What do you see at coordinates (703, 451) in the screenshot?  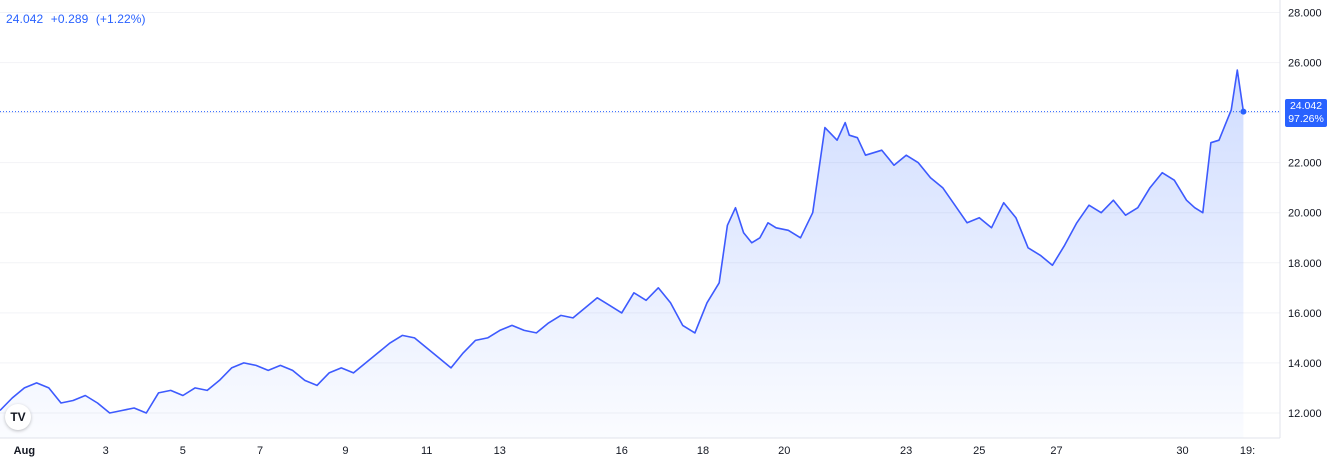 I see `x-tick-label: 18` at bounding box center [703, 451].